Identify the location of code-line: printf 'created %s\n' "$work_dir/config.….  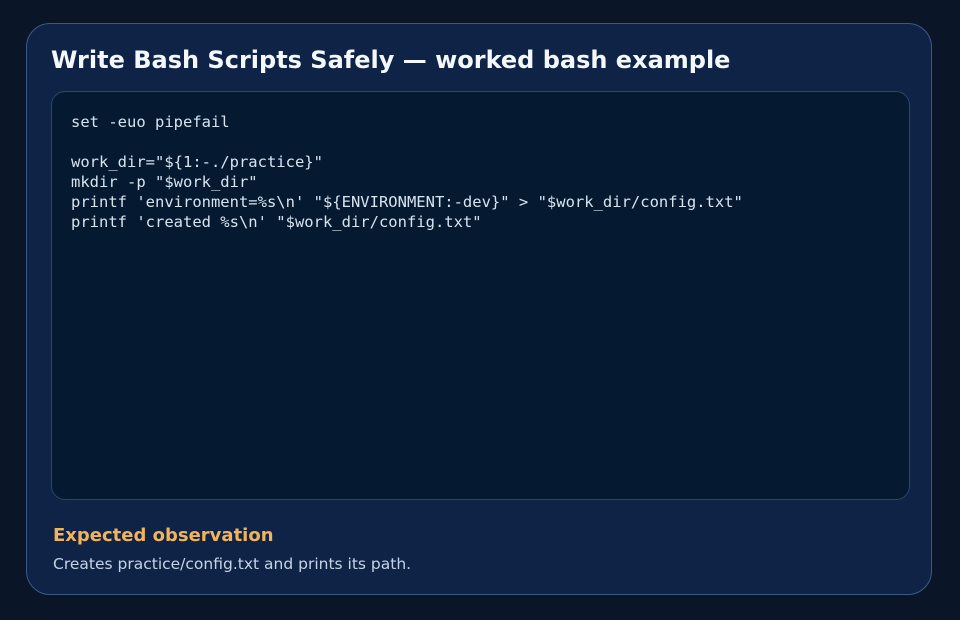
(276, 222).